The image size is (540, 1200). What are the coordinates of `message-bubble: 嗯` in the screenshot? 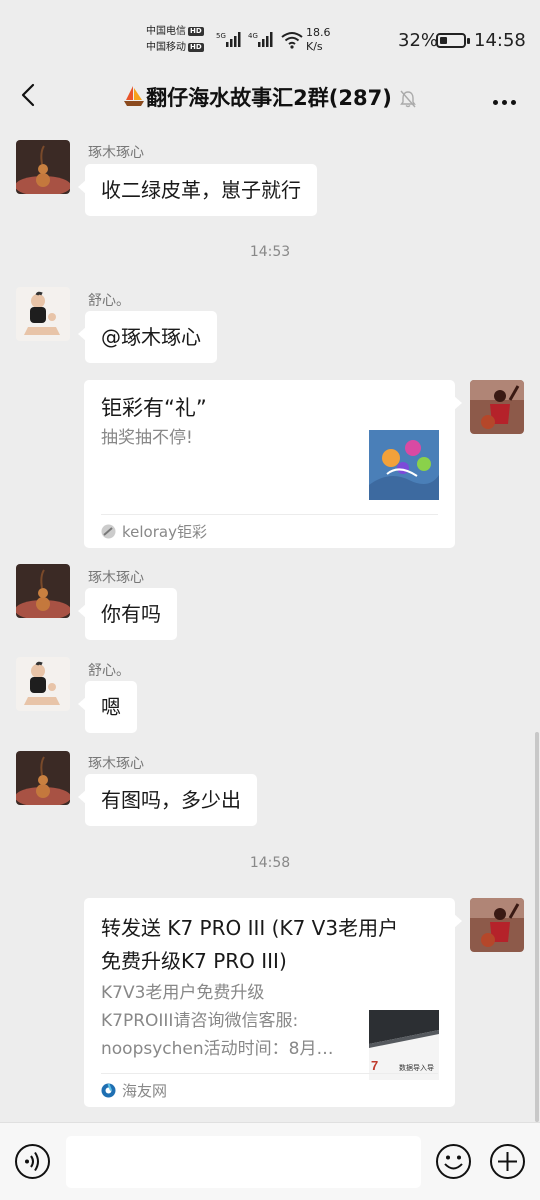 It's located at (107, 707).